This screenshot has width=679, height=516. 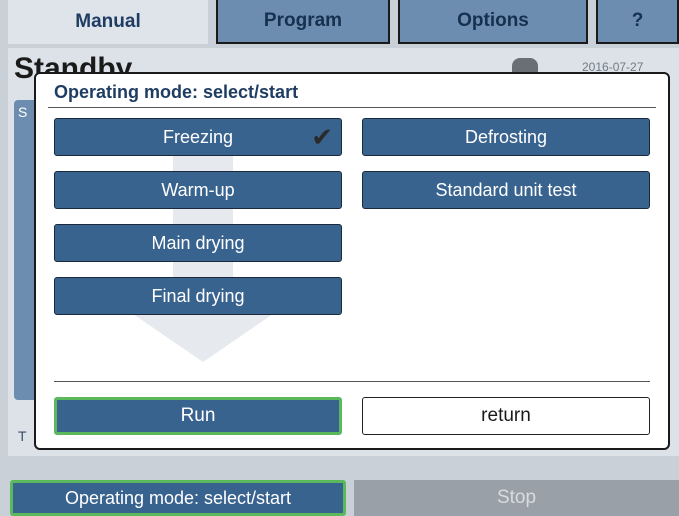 I want to click on tab-program: Program, so click(x=303, y=22).